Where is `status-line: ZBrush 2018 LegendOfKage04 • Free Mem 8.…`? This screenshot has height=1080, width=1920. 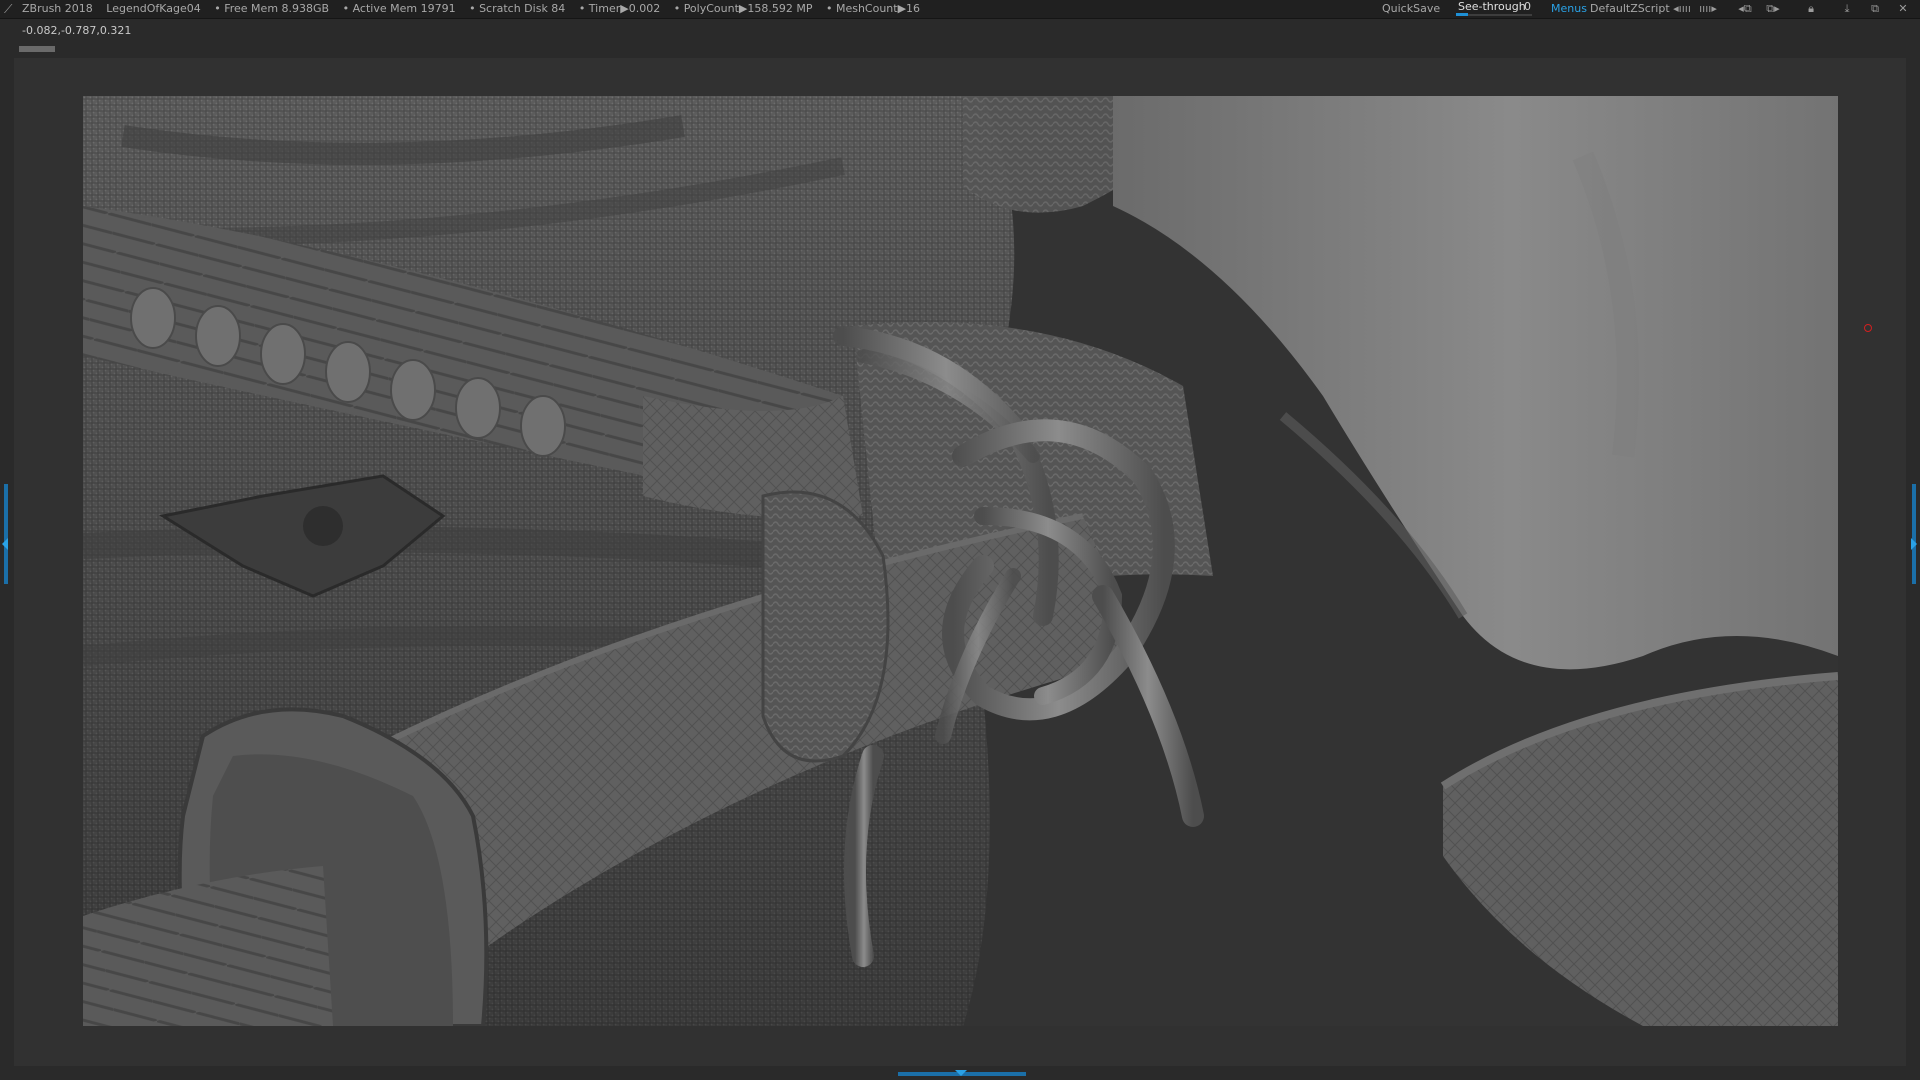
status-line: ZBrush 2018 LegendOfKage04 • Free Mem 8.… is located at coordinates (476, 9).